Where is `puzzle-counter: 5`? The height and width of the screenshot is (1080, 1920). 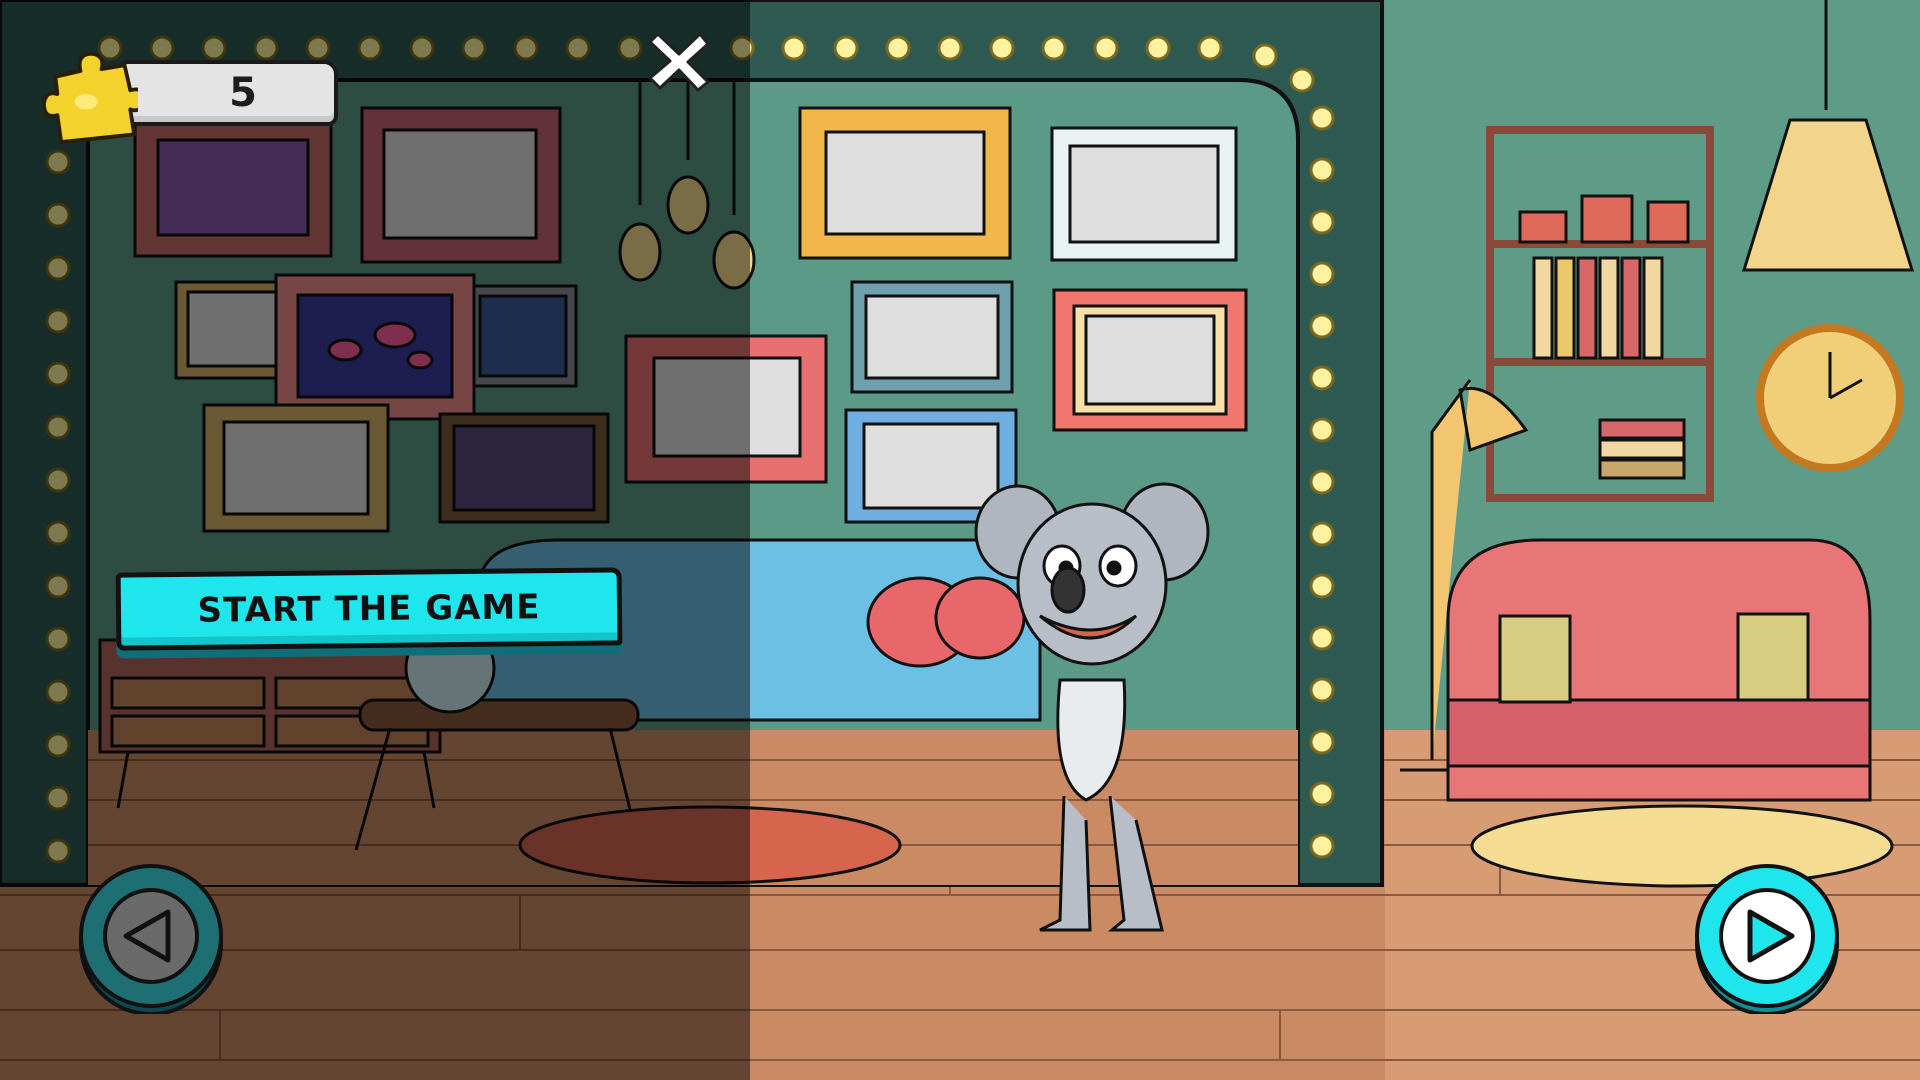 puzzle-counter: 5 is located at coordinates (190, 94).